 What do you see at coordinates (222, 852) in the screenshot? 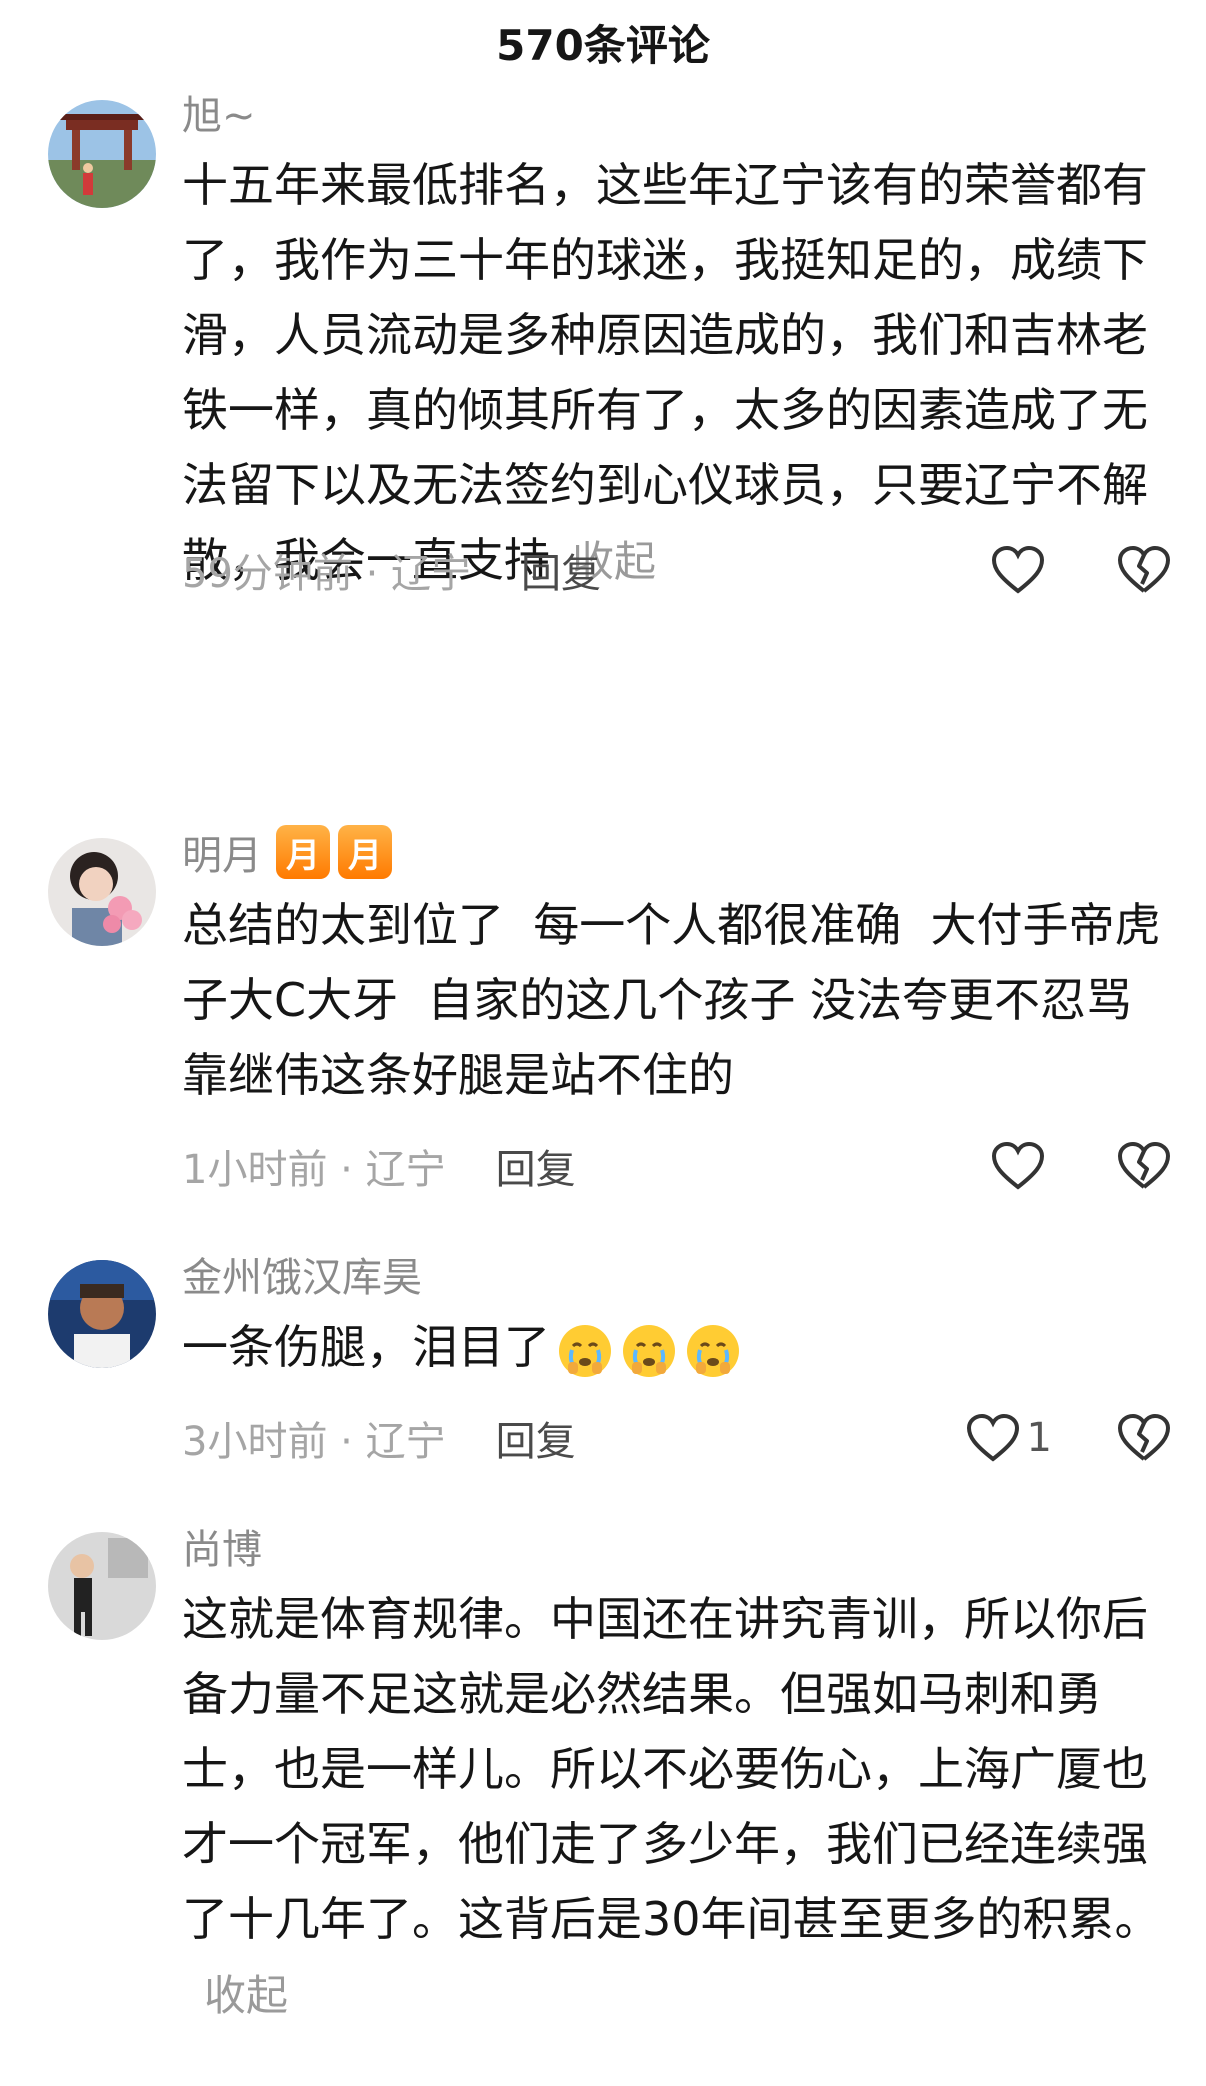
I see `username: 明月` at bounding box center [222, 852].